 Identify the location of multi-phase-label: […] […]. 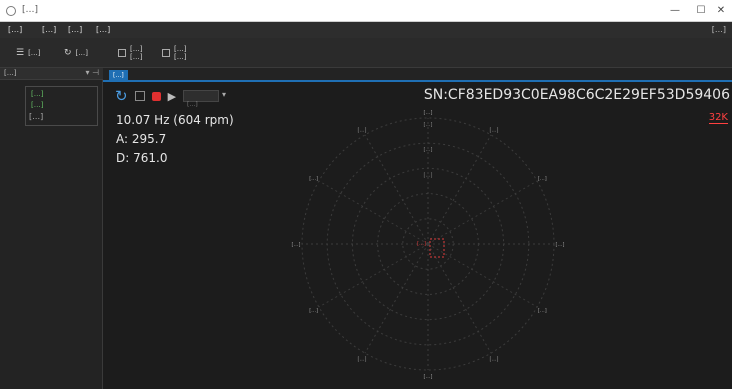
(180, 53).